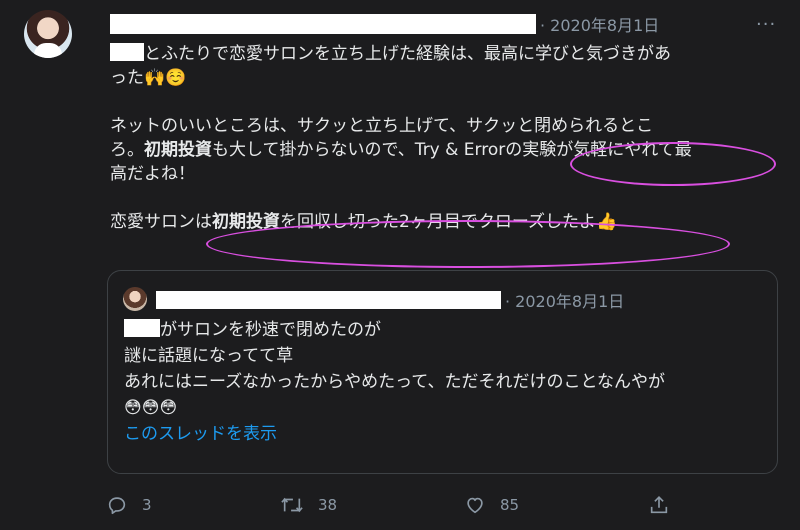 Image resolution: width=800 pixels, height=530 pixels. What do you see at coordinates (599, 24) in the screenshot?
I see `tweet-date: · 2020年8月1日` at bounding box center [599, 24].